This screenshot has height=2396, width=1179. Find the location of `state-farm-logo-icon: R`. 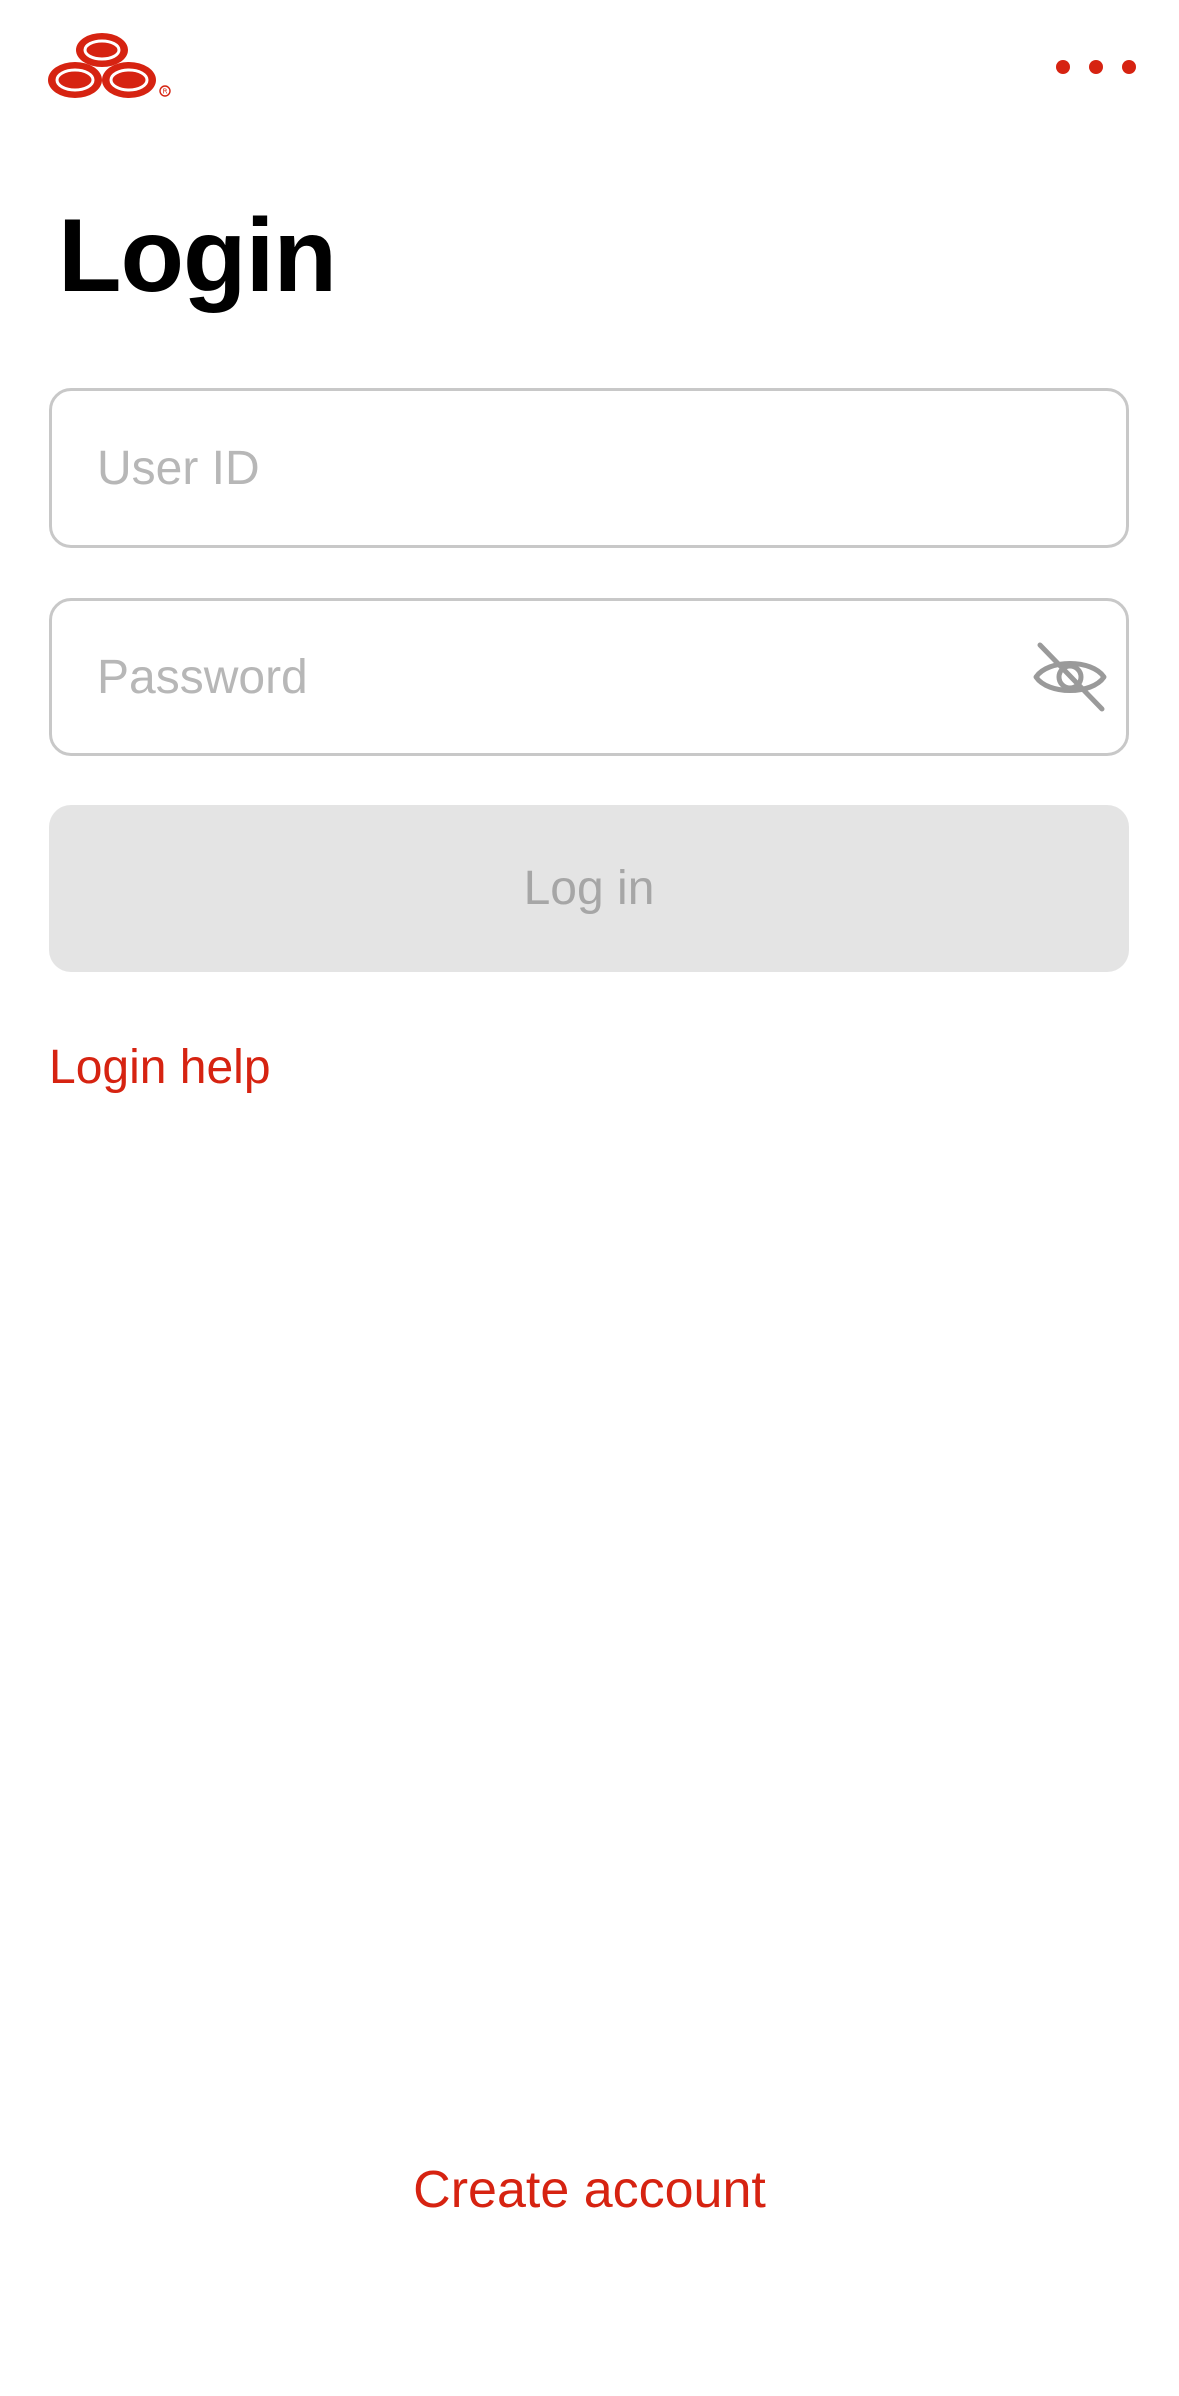

state-farm-logo-icon: R is located at coordinates (109, 65).